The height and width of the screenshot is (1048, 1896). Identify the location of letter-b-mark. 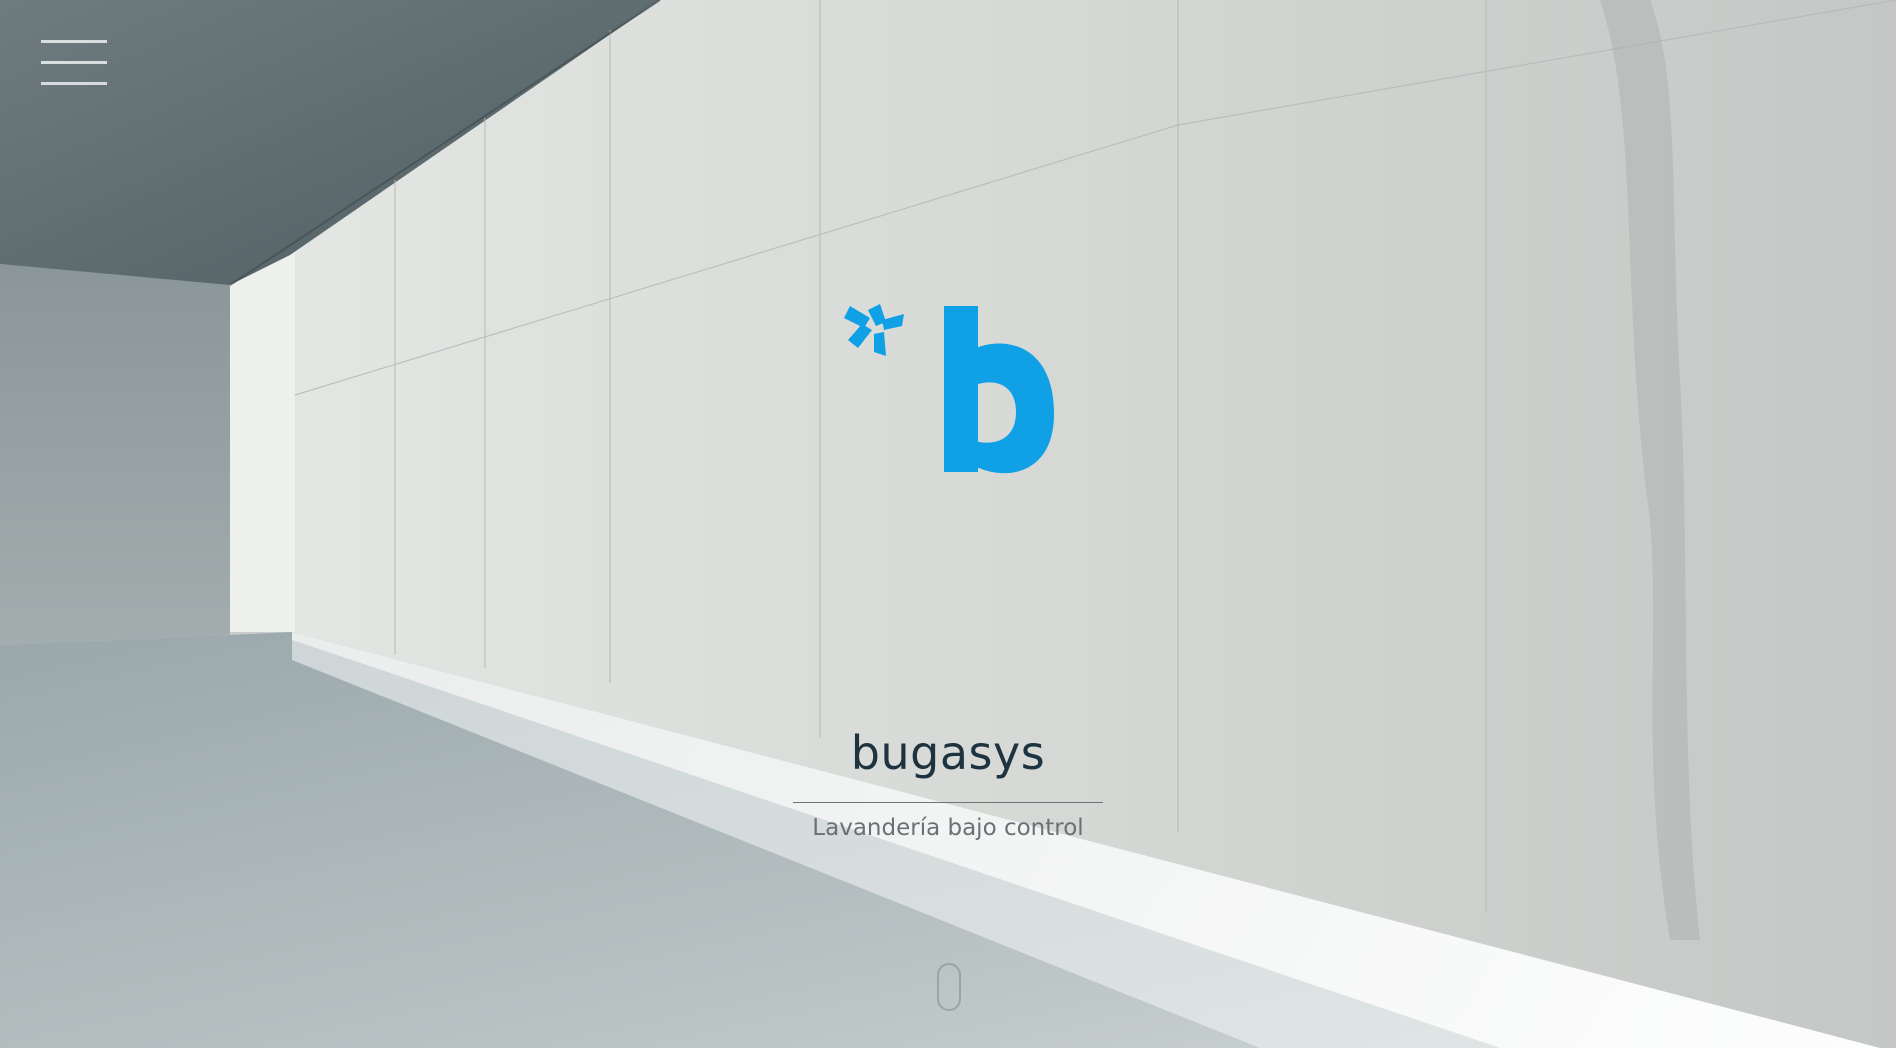
(999, 390).